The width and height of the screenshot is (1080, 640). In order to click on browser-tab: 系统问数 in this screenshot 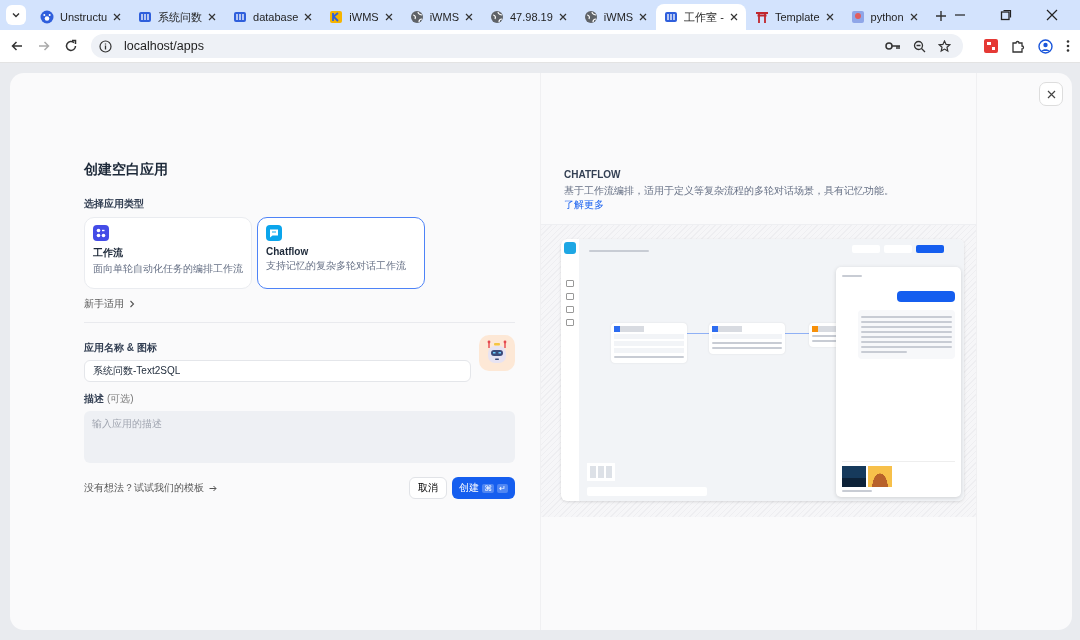, I will do `click(177, 17)`.